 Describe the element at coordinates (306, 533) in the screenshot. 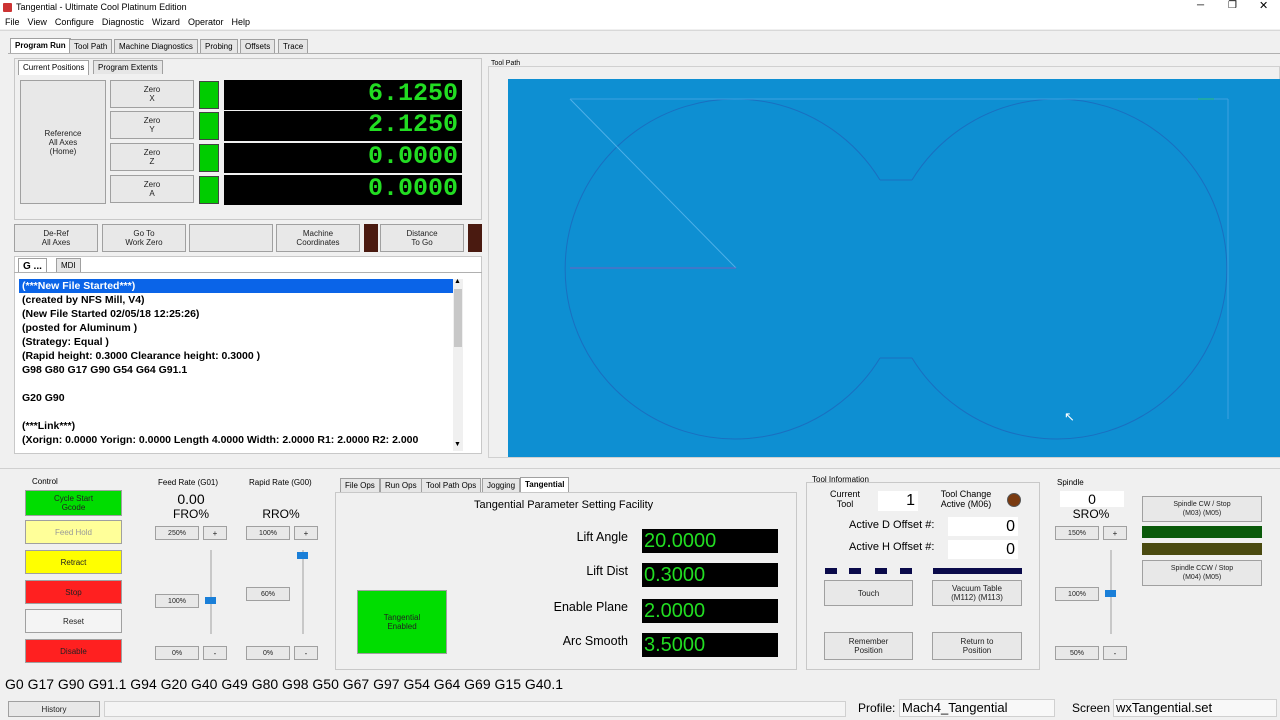

I see `rro-plus-button: +` at that location.